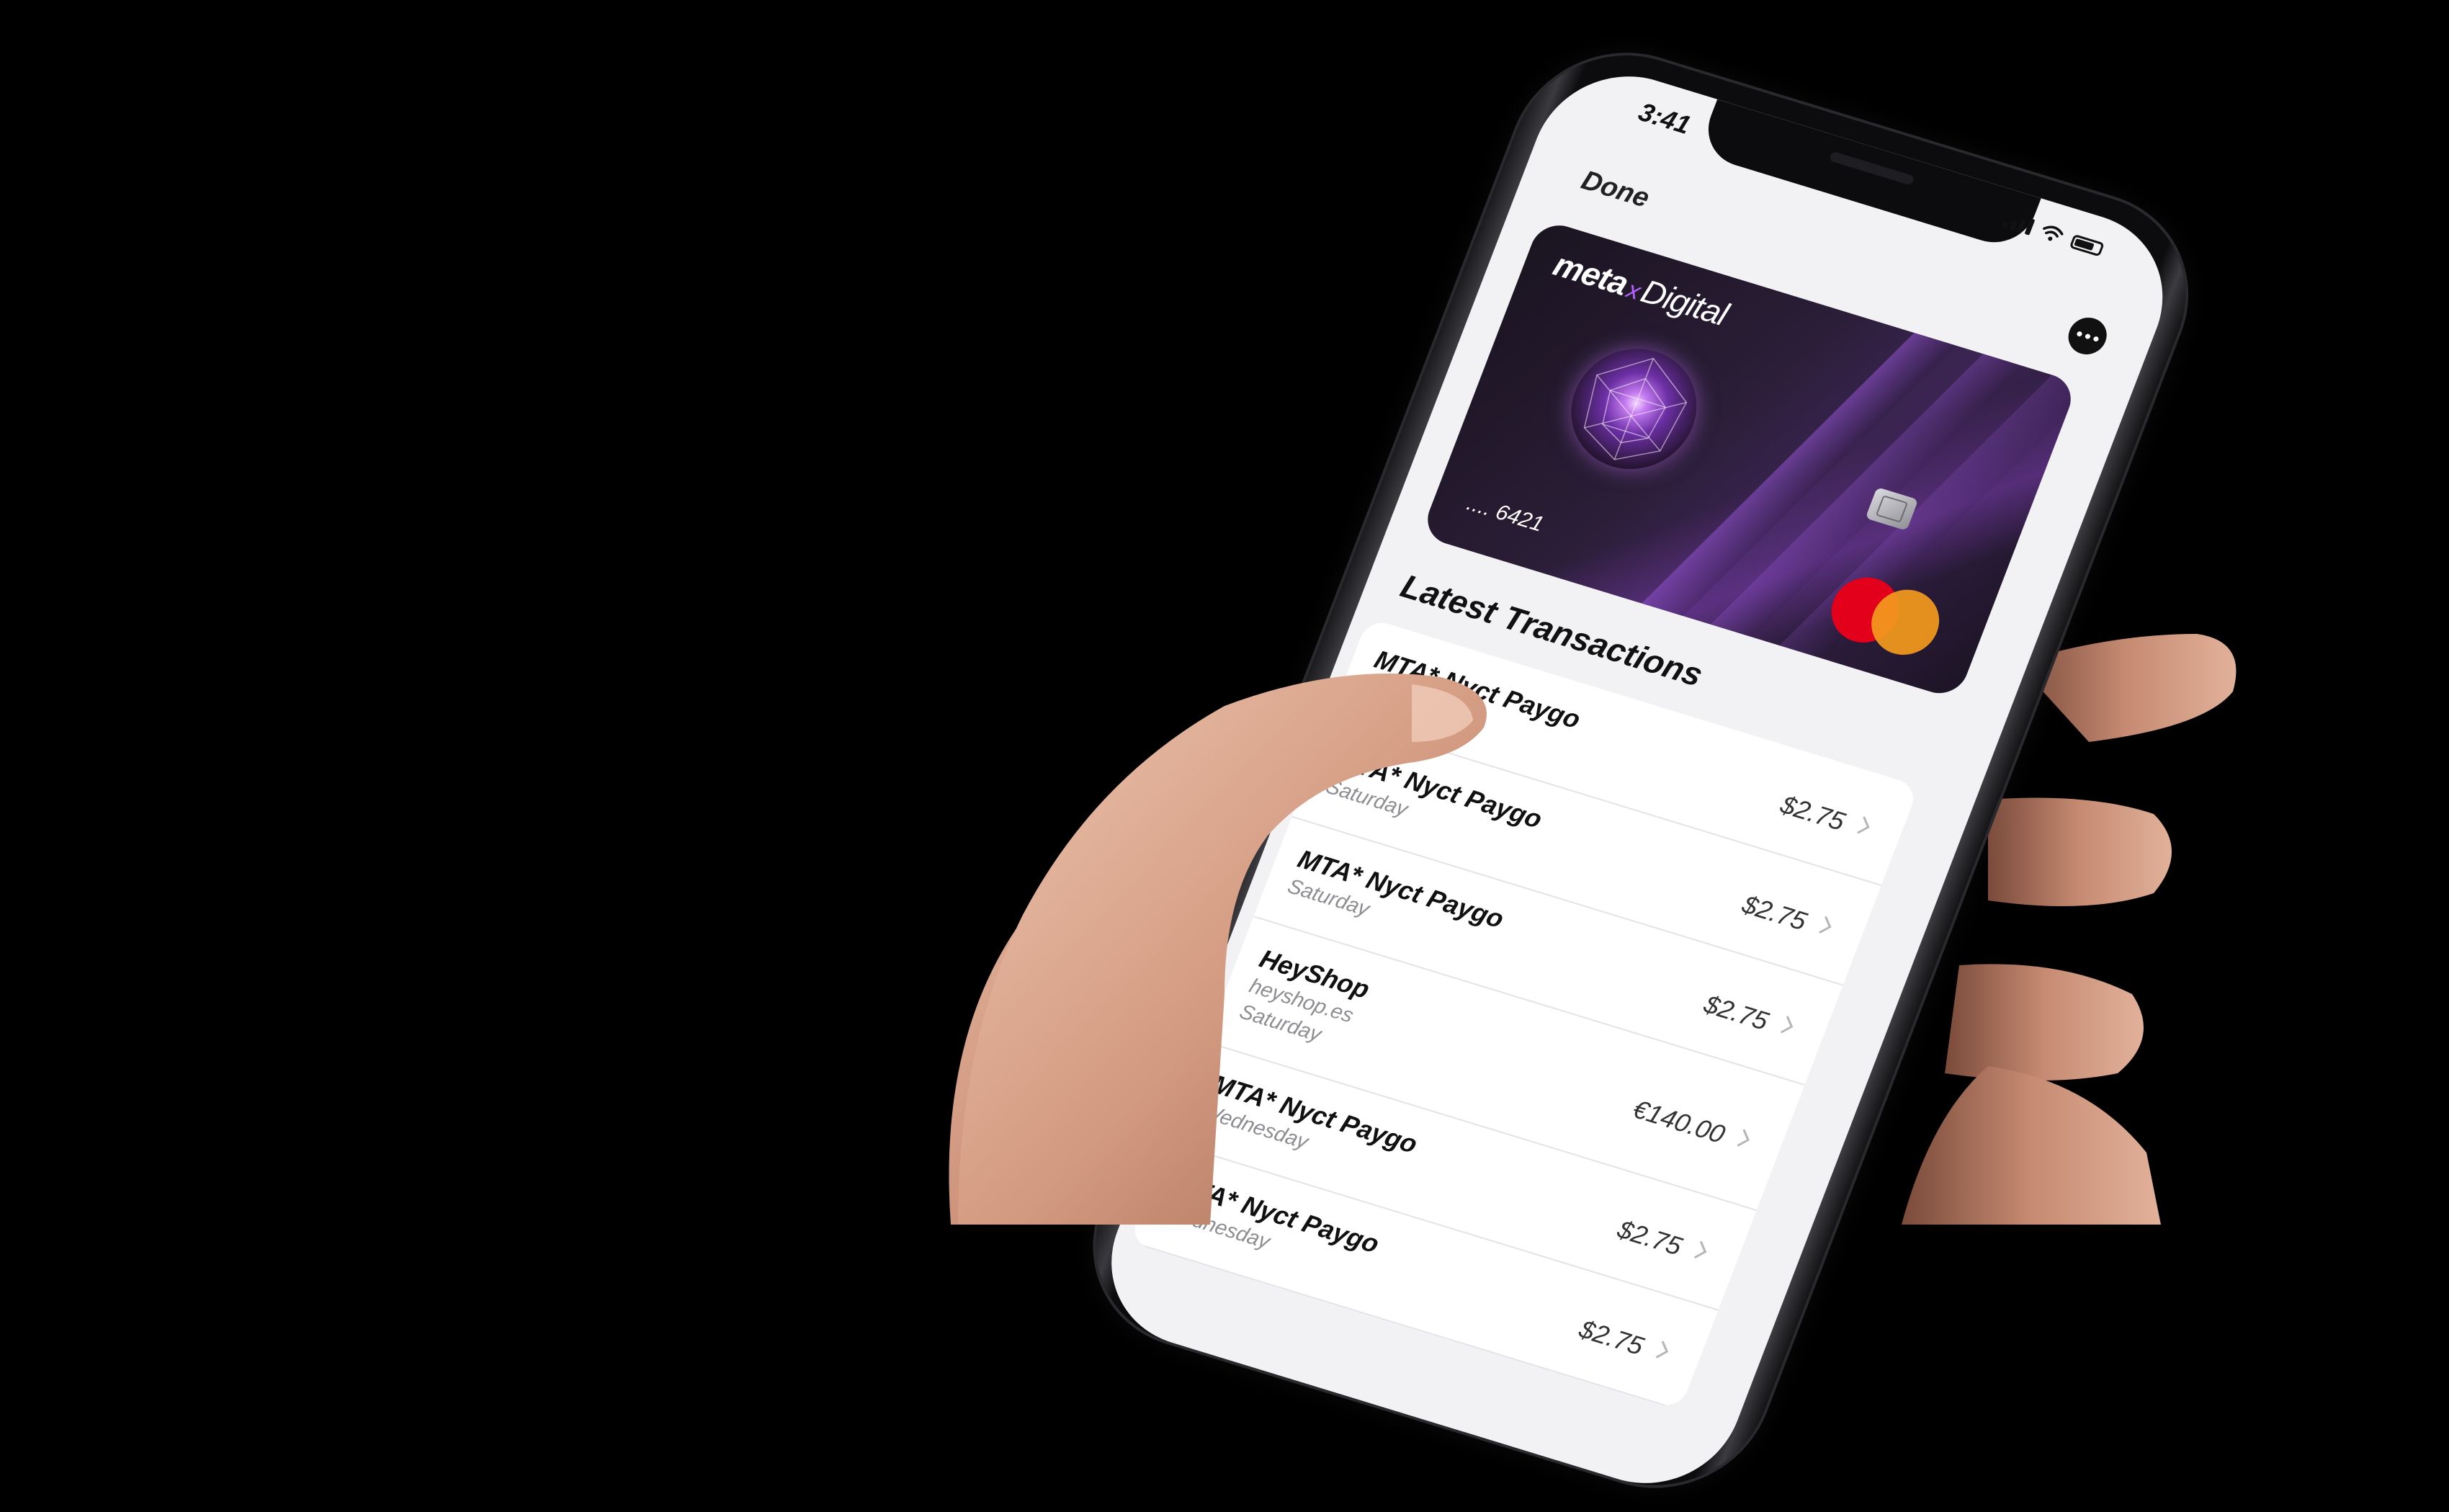 The image size is (2449, 1512). I want to click on card-brand: metaxDigital, so click(1641, 289).